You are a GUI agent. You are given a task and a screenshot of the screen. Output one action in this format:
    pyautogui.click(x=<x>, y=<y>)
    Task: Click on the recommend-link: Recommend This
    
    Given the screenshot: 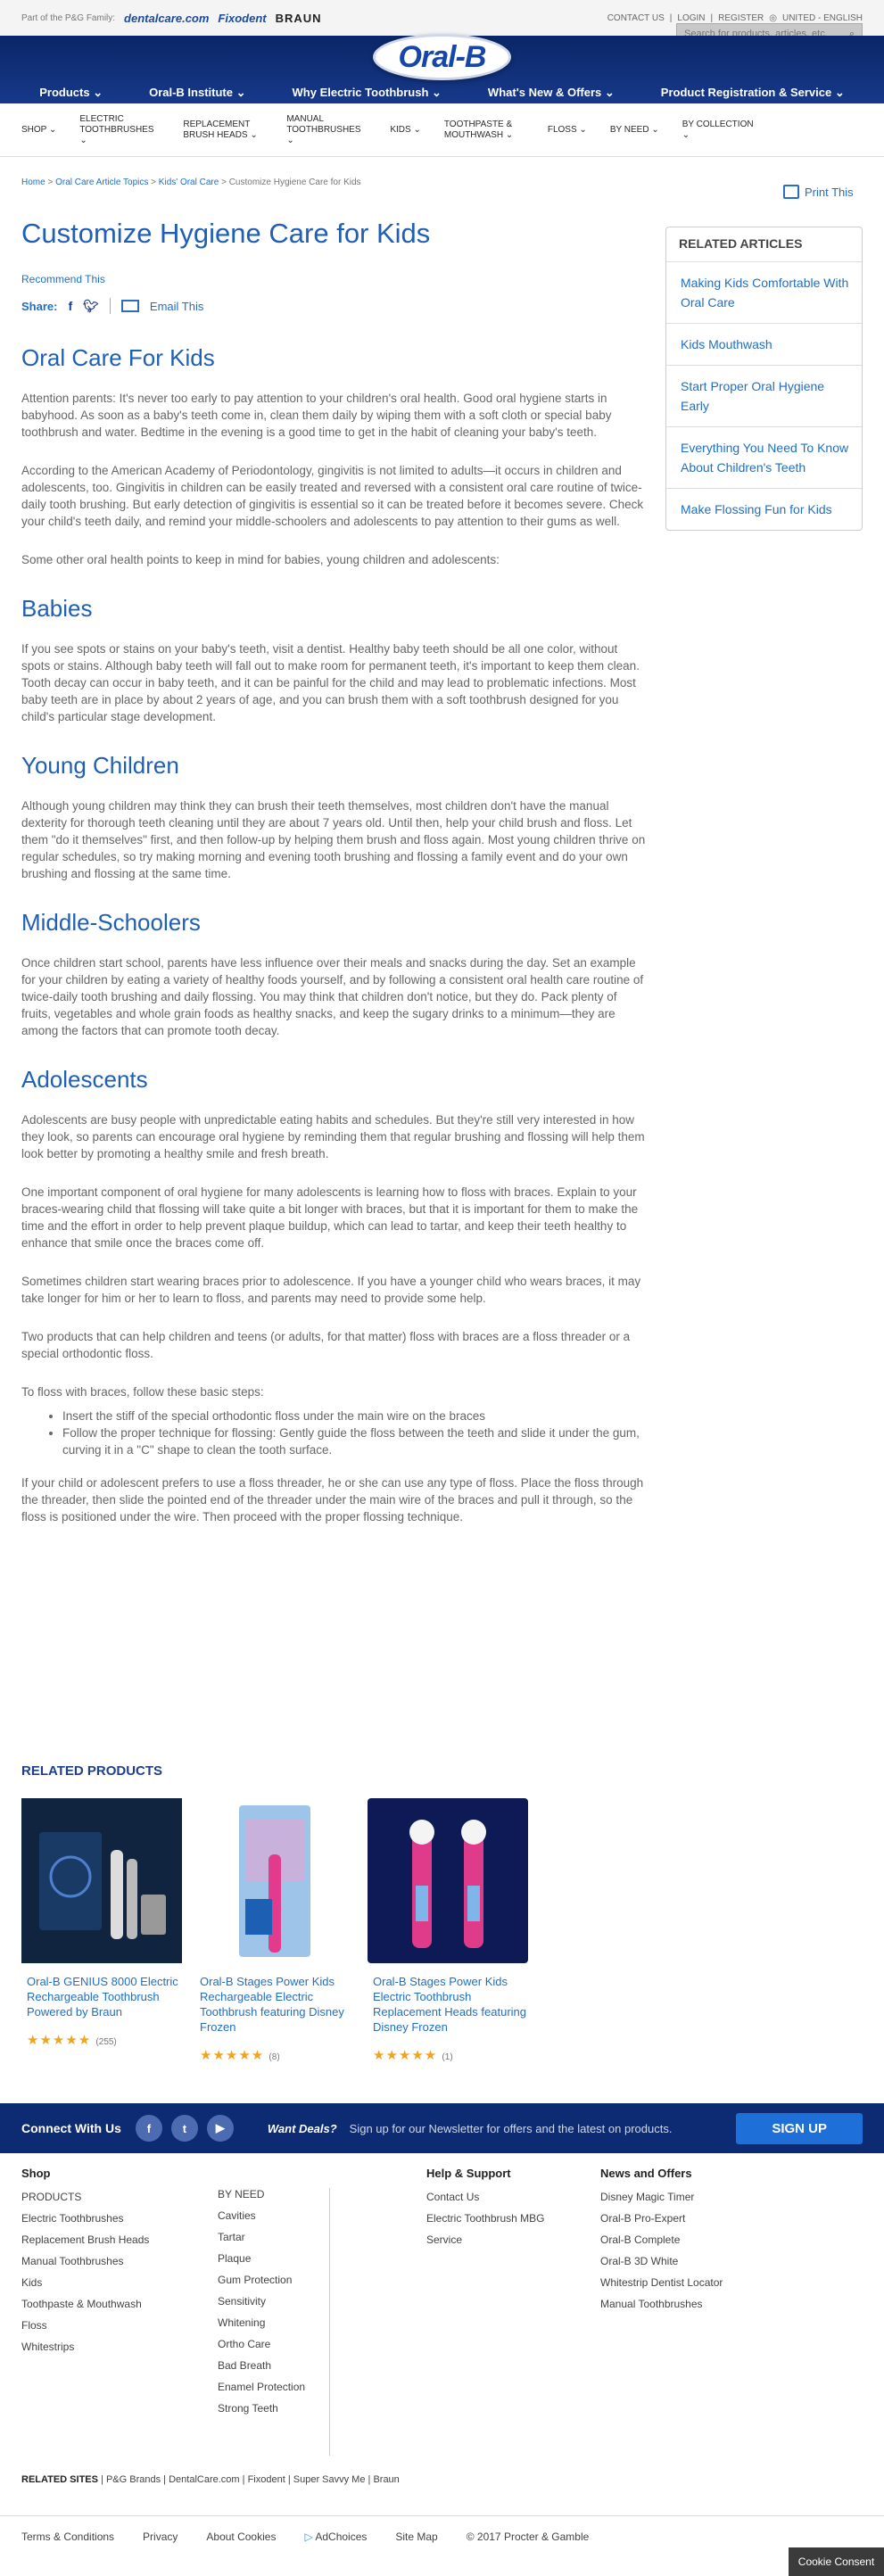 What is the action you would take?
    pyautogui.click(x=333, y=279)
    